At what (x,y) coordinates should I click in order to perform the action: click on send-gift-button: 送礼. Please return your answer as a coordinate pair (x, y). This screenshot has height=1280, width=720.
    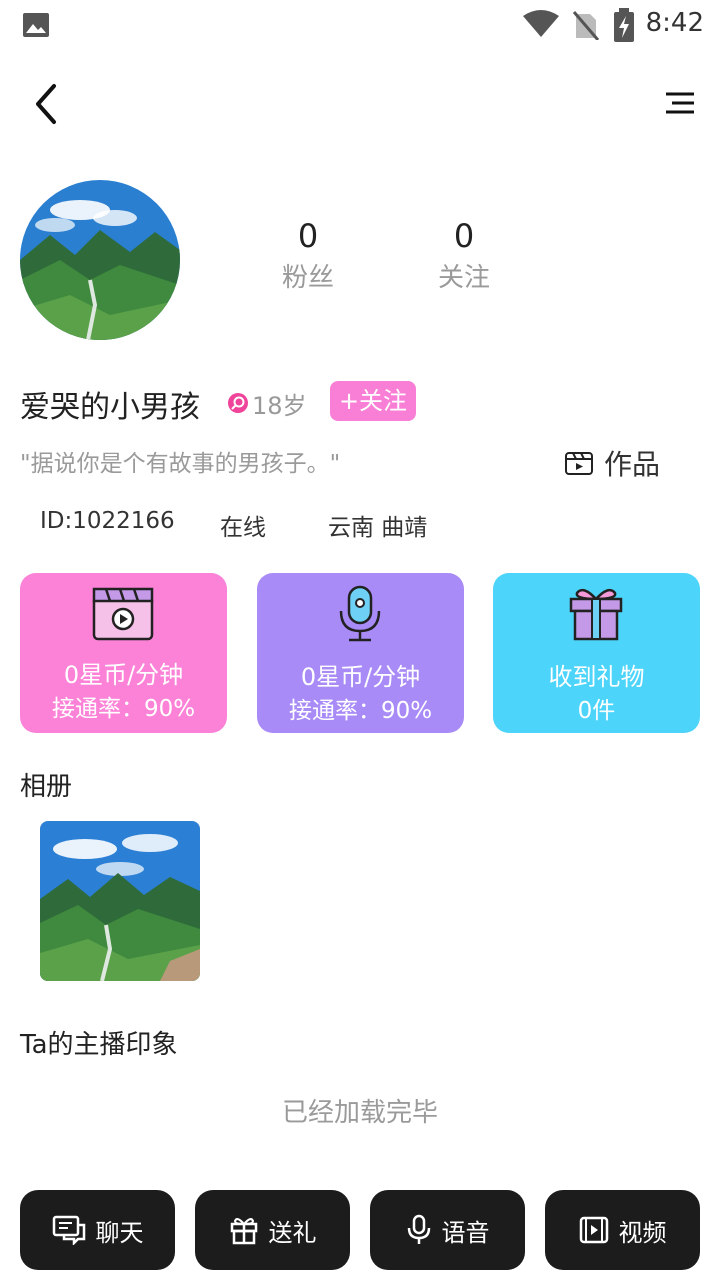
    Looking at the image, I should click on (272, 1230).